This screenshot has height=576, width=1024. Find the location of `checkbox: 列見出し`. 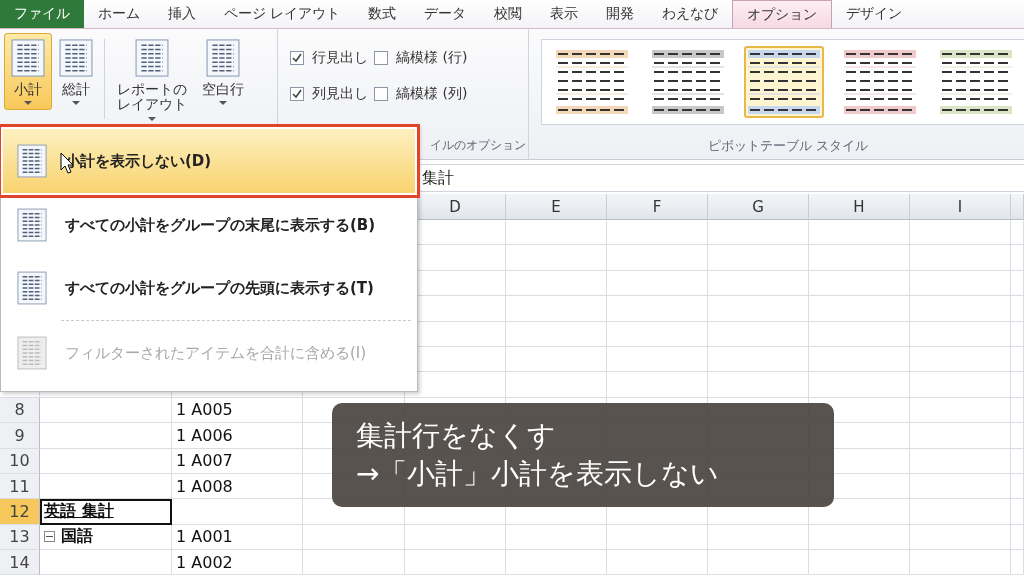

checkbox: 列見出し is located at coordinates (329, 94).